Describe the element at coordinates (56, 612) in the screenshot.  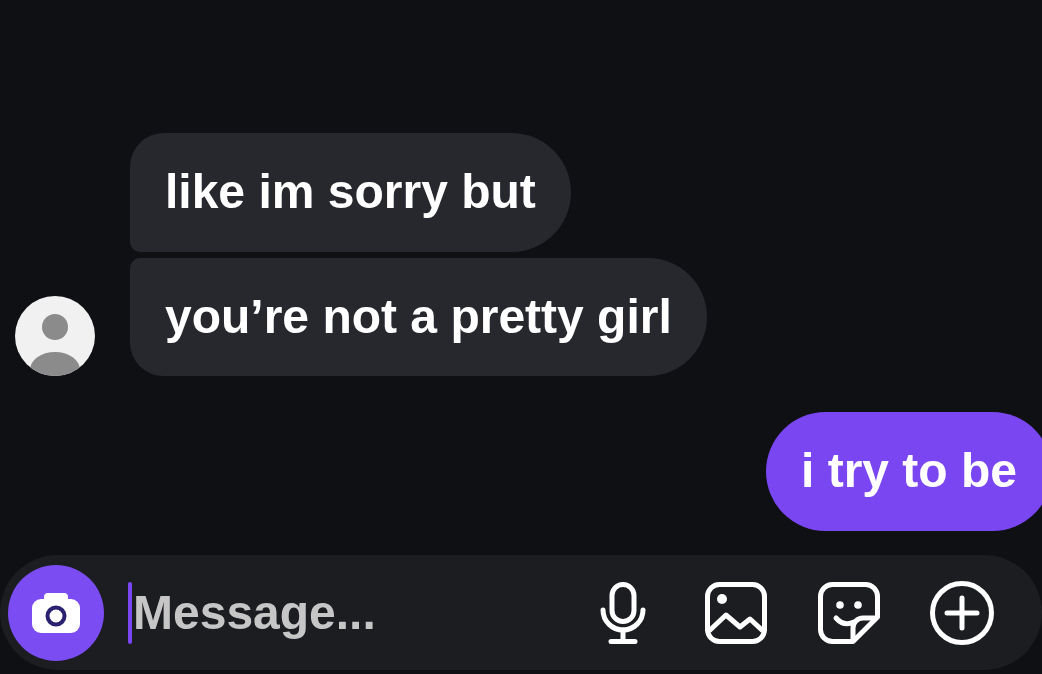
I see `camera-icon` at that location.